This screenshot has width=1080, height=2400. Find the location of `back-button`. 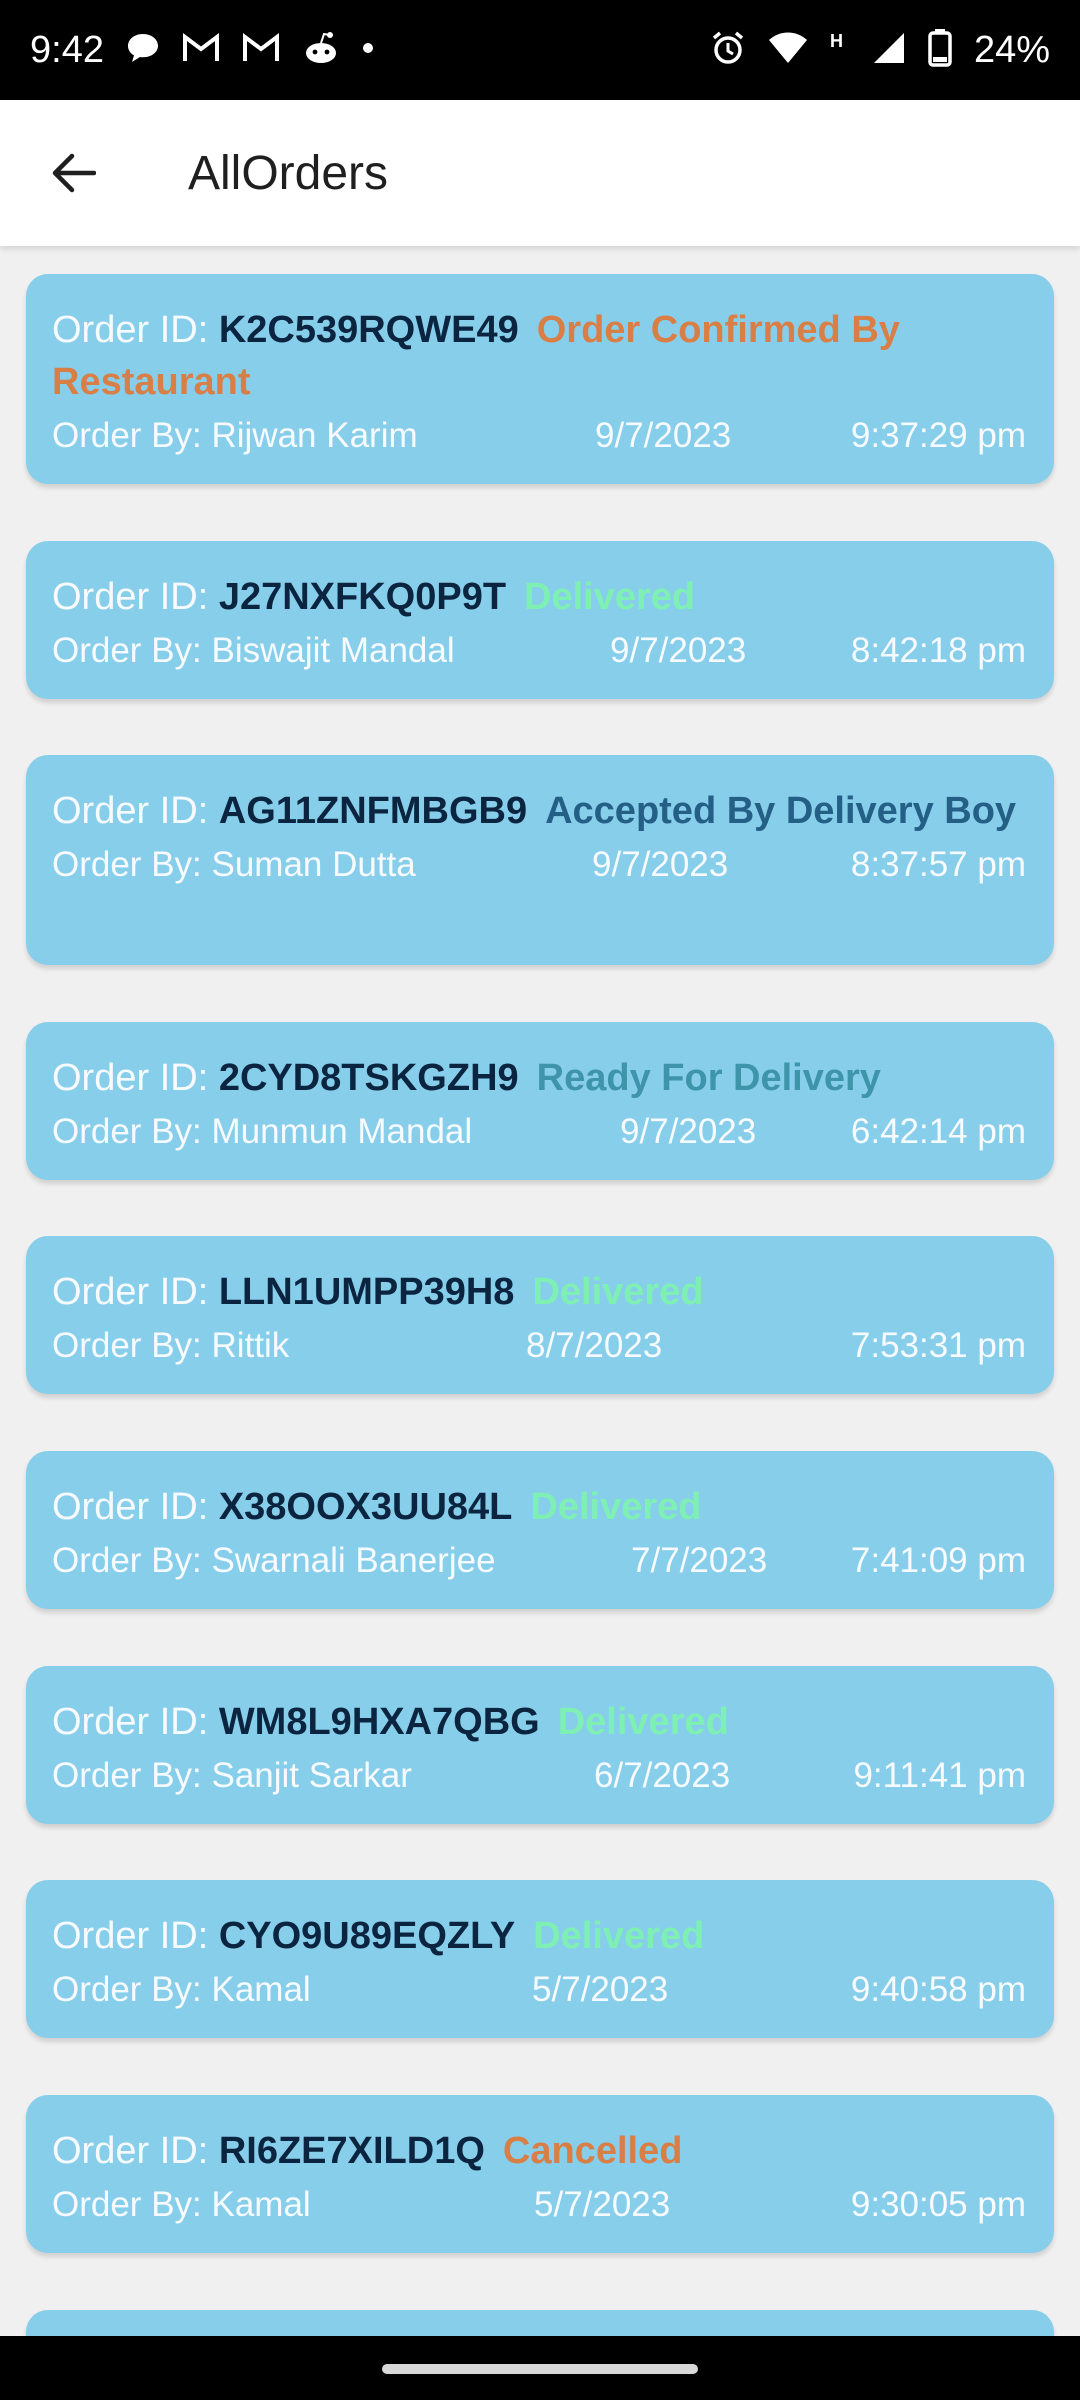

back-button is located at coordinates (73, 173).